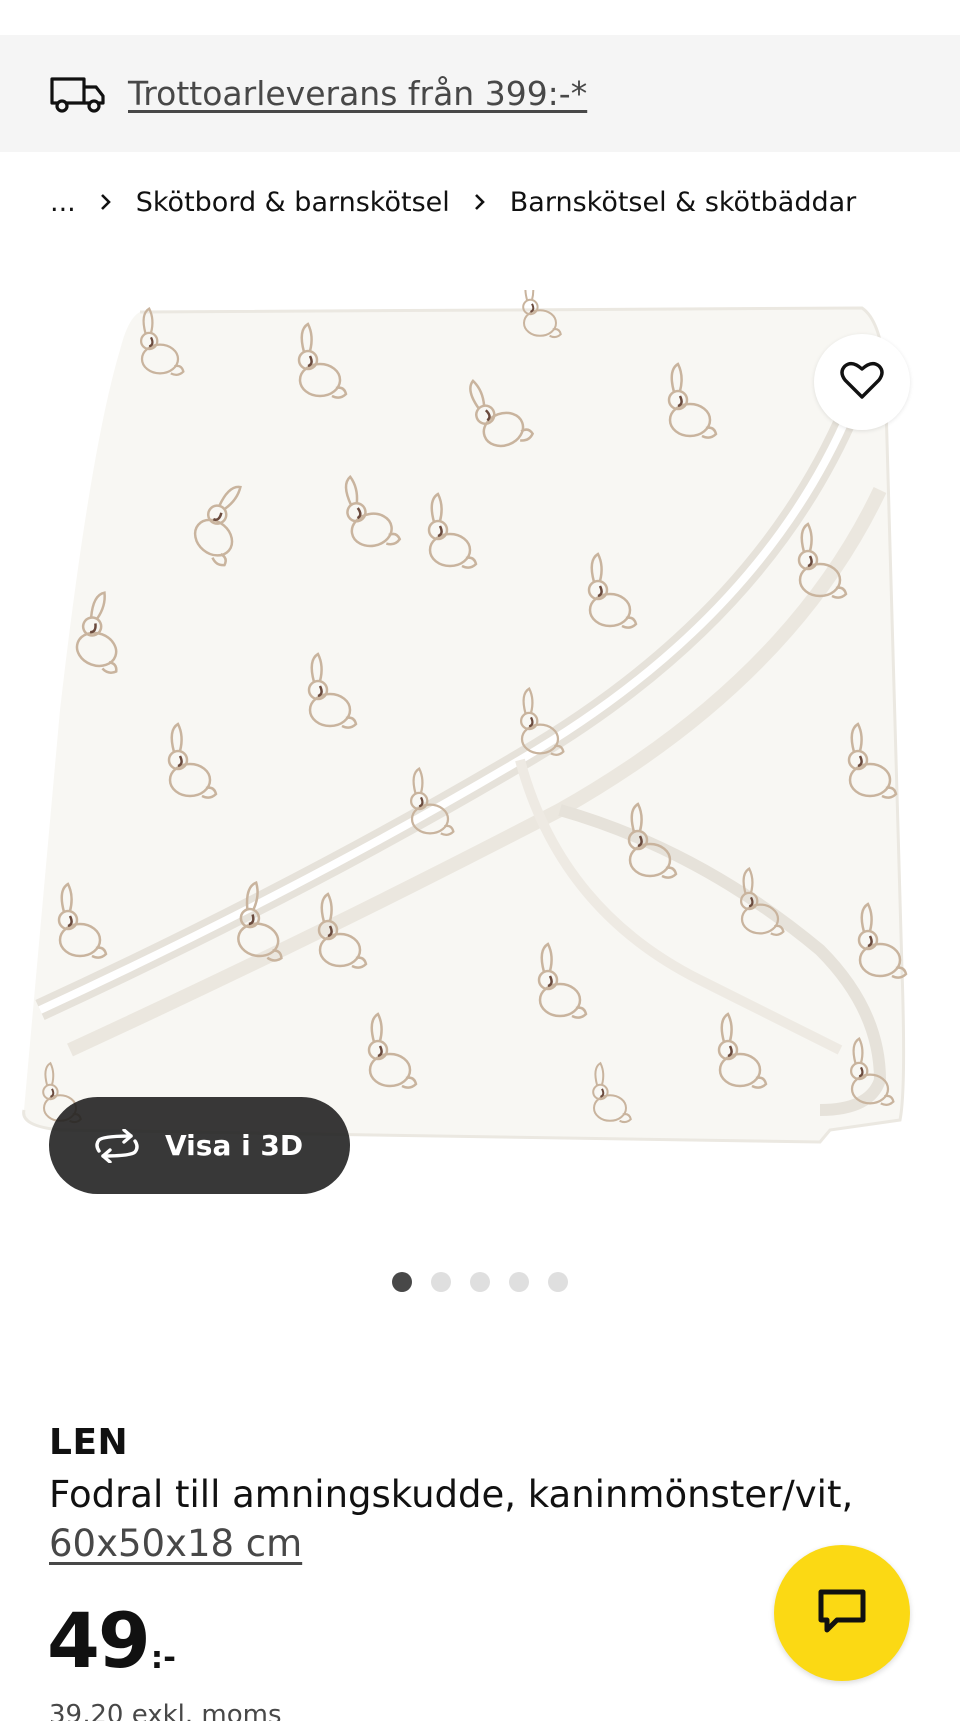  What do you see at coordinates (293, 202) in the screenshot?
I see `breadcrumb-item-changing: Skötbord & barnskötsel` at bounding box center [293, 202].